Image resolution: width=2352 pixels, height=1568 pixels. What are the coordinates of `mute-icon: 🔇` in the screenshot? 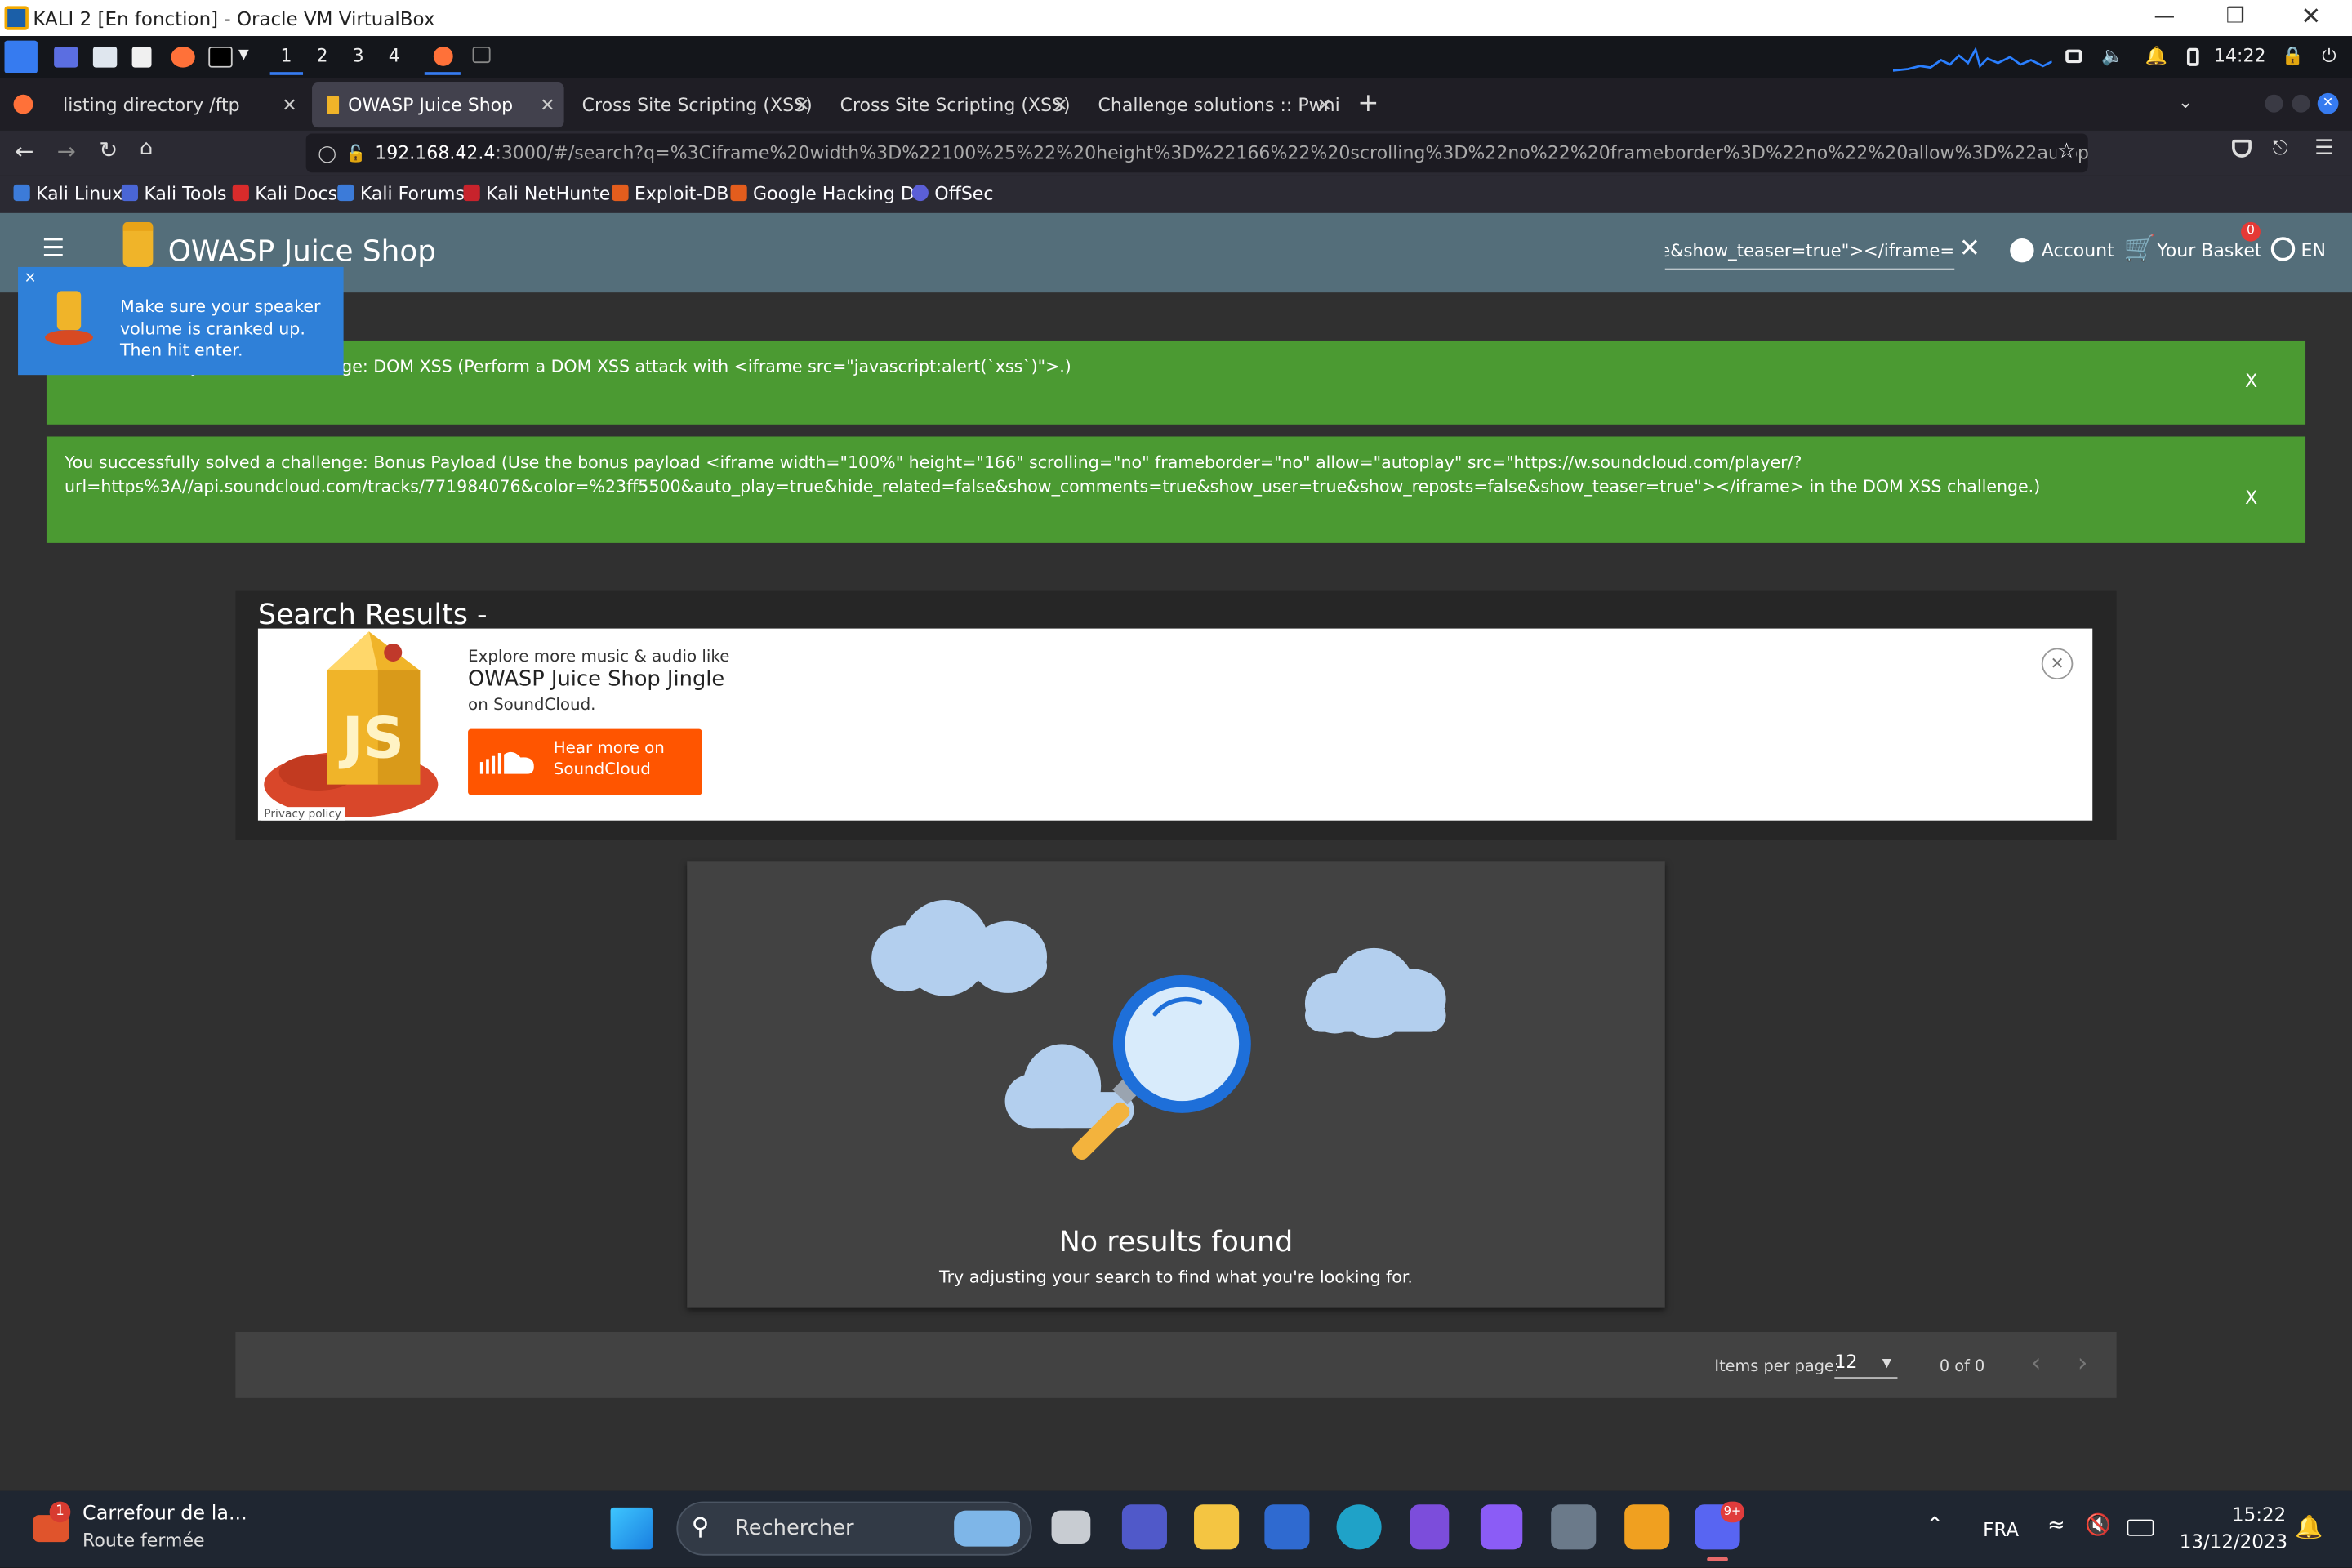 It's located at (2098, 1525).